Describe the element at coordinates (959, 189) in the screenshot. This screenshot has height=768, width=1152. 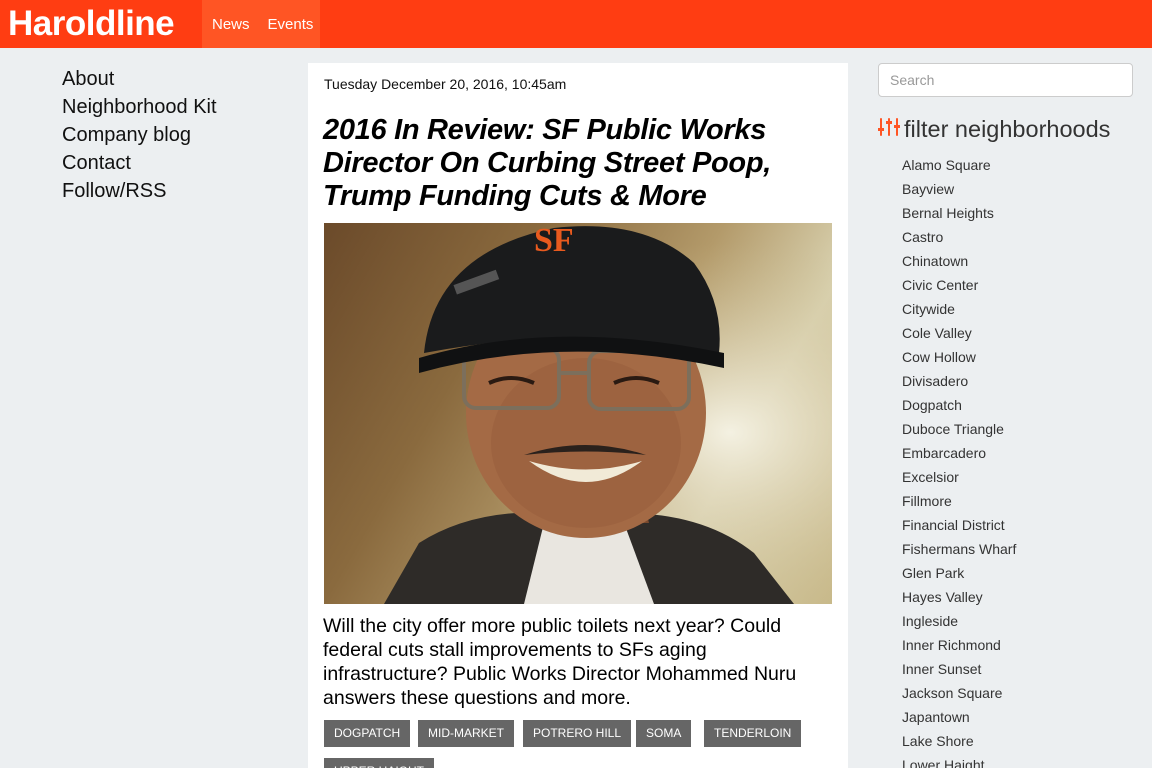
I see `neighborhood-link: Bayview` at that location.